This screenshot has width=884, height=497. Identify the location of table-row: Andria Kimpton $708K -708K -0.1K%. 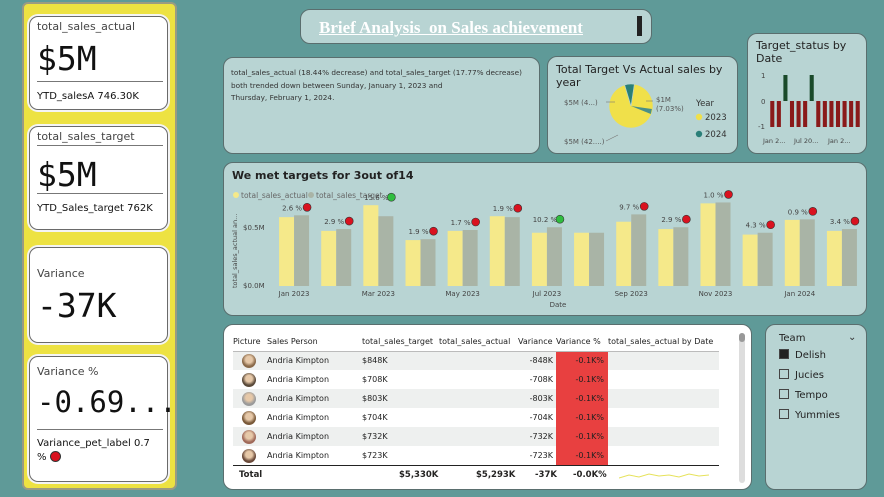
(476, 379).